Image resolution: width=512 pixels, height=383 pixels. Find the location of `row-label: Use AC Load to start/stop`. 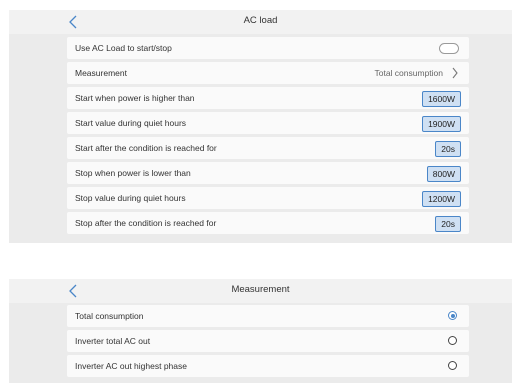

row-label: Use AC Load to start/stop is located at coordinates (123, 48).